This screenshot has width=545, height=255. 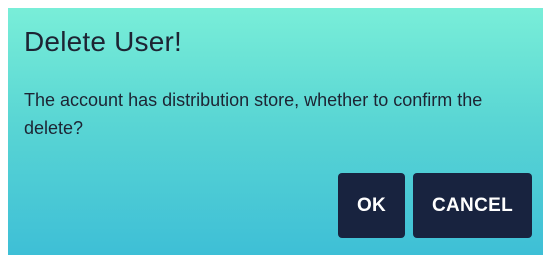 What do you see at coordinates (472, 205) in the screenshot?
I see `cancel-button: CANCEL` at bounding box center [472, 205].